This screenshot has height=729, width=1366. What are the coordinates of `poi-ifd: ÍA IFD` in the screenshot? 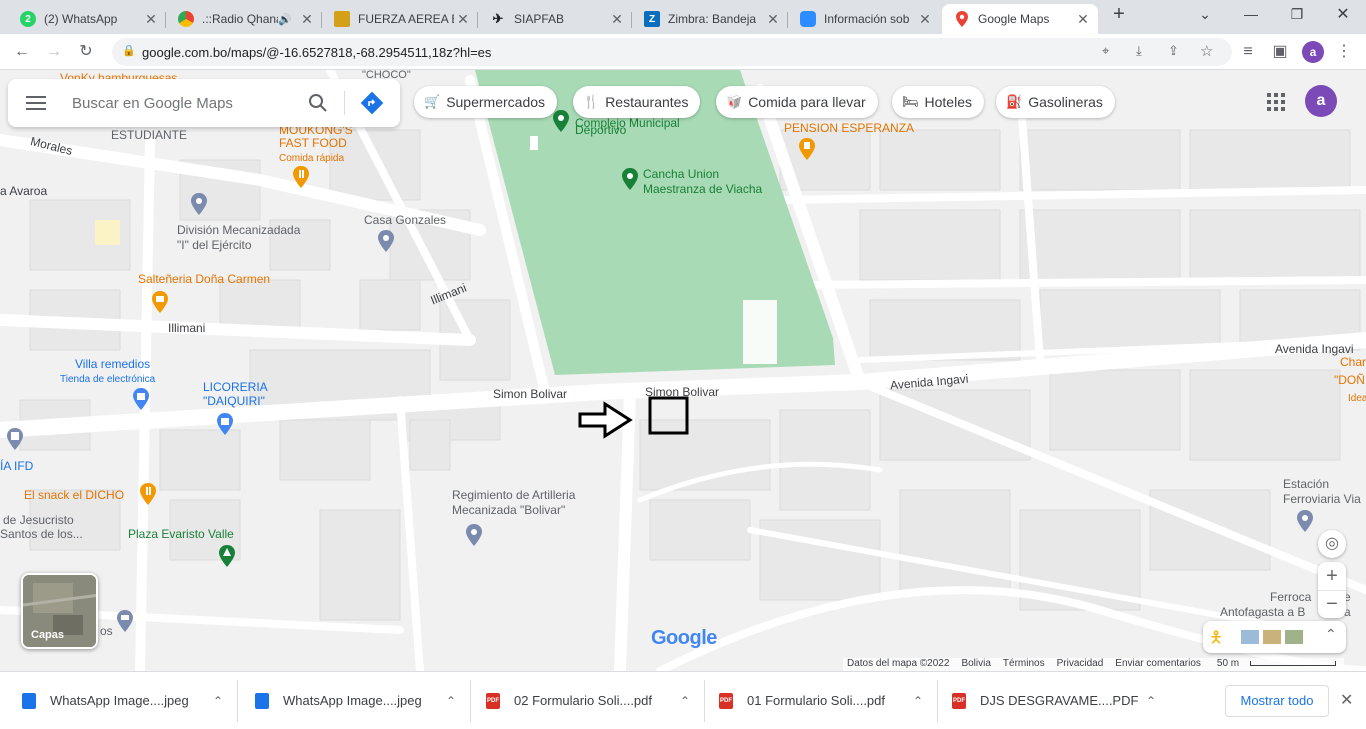 It's located at (16, 466).